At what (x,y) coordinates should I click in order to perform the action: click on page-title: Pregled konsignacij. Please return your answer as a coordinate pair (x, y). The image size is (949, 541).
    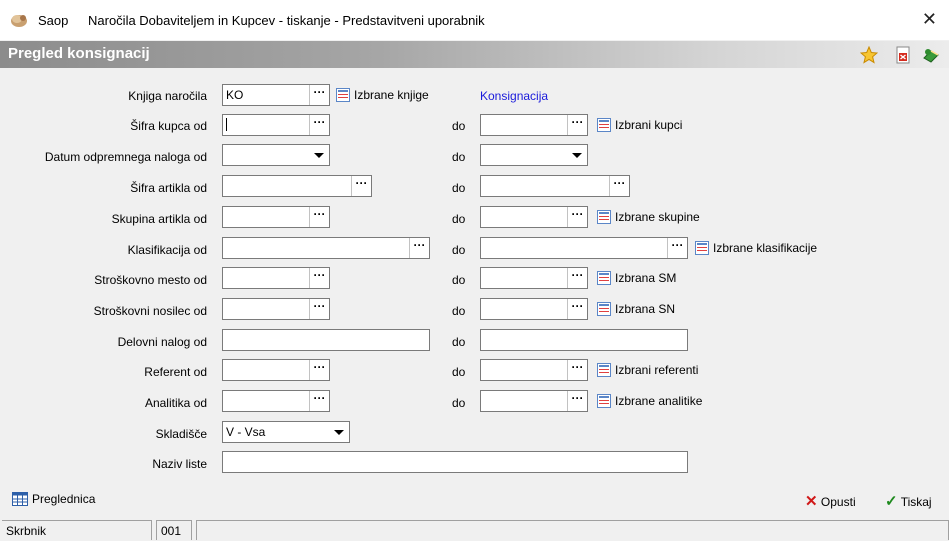
    Looking at the image, I should click on (79, 53).